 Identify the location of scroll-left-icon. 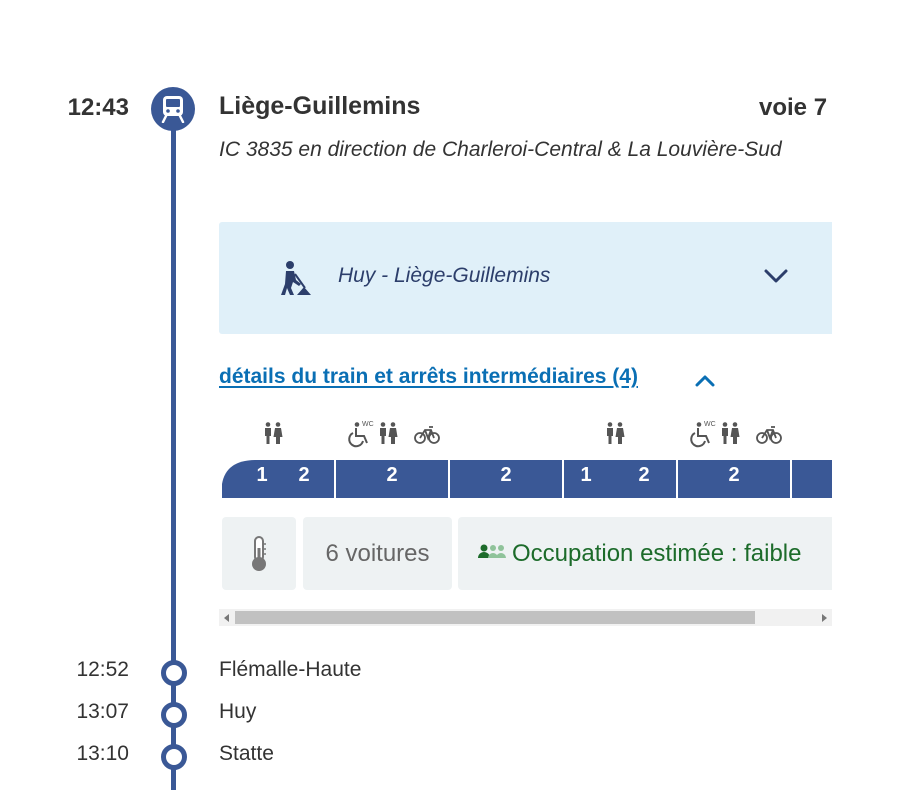
(226, 618).